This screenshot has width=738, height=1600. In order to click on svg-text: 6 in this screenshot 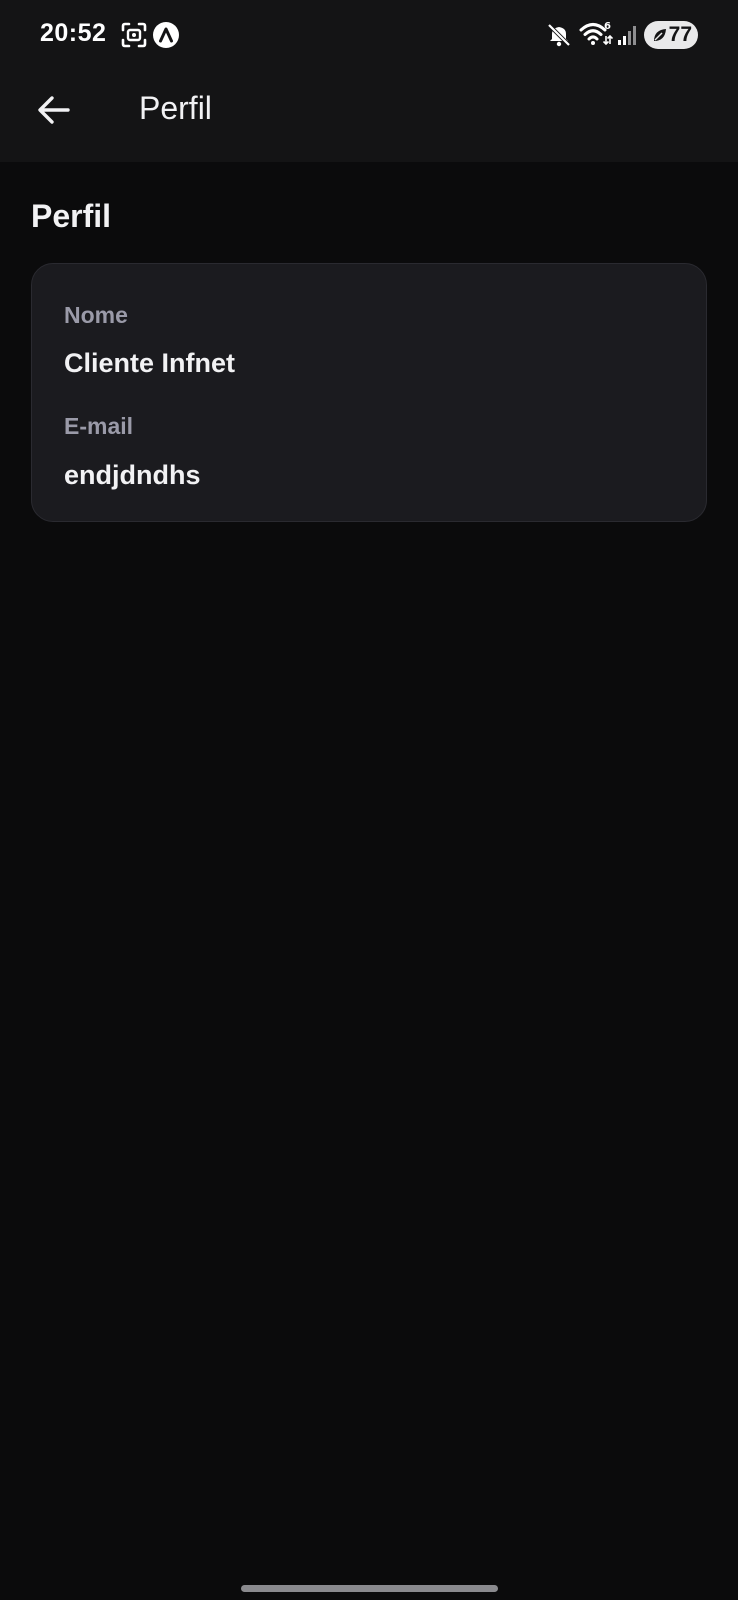, I will do `click(607, 26)`.